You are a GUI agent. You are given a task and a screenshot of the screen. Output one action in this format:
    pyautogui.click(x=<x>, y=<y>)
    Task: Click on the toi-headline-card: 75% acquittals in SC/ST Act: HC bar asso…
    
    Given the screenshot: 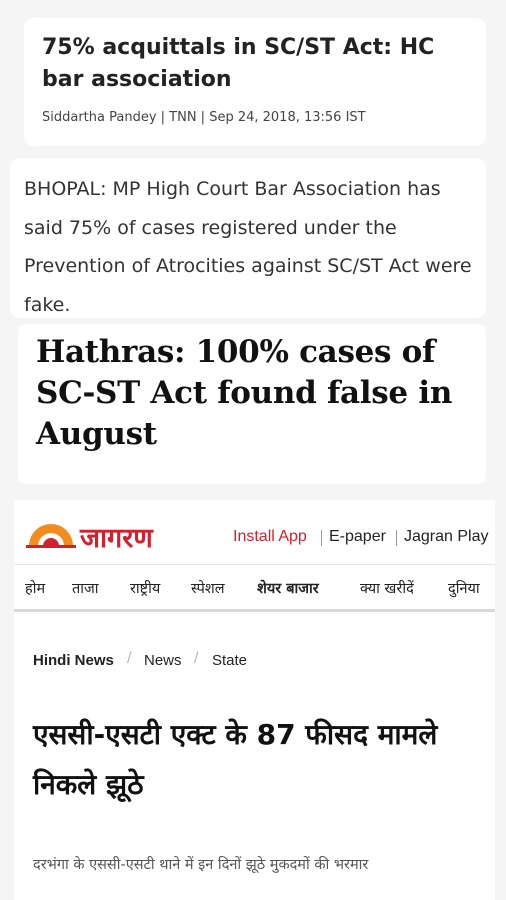 What is the action you would take?
    pyautogui.click(x=255, y=82)
    